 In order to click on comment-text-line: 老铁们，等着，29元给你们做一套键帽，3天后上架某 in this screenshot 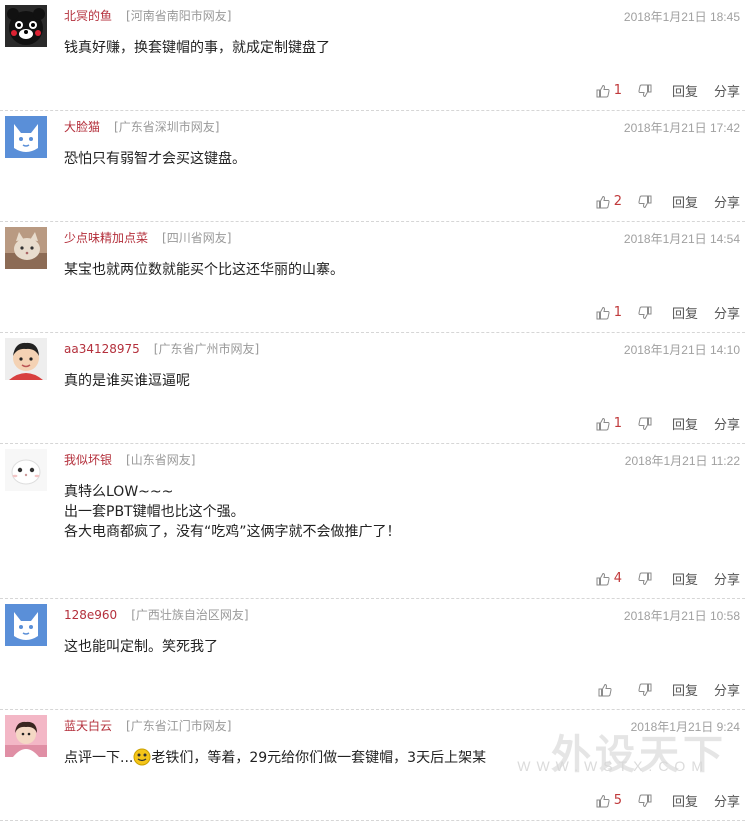, I will do `click(319, 758)`.